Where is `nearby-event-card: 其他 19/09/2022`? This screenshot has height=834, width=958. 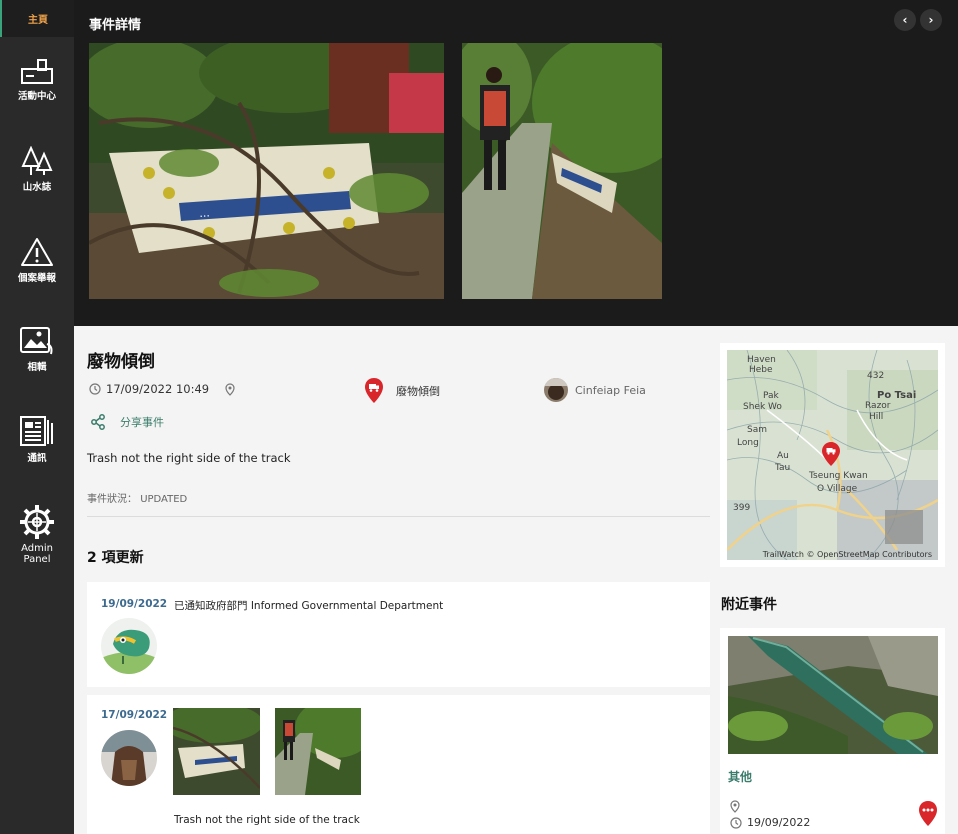
nearby-event-card: 其他 19/09/2022 is located at coordinates (832, 731).